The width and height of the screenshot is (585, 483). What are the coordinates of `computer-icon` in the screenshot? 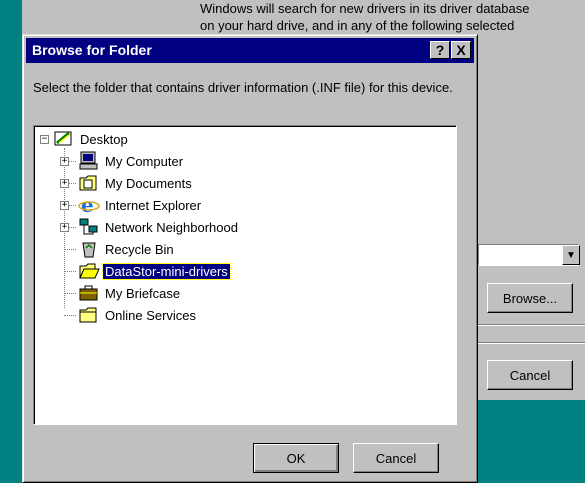 It's located at (88, 160).